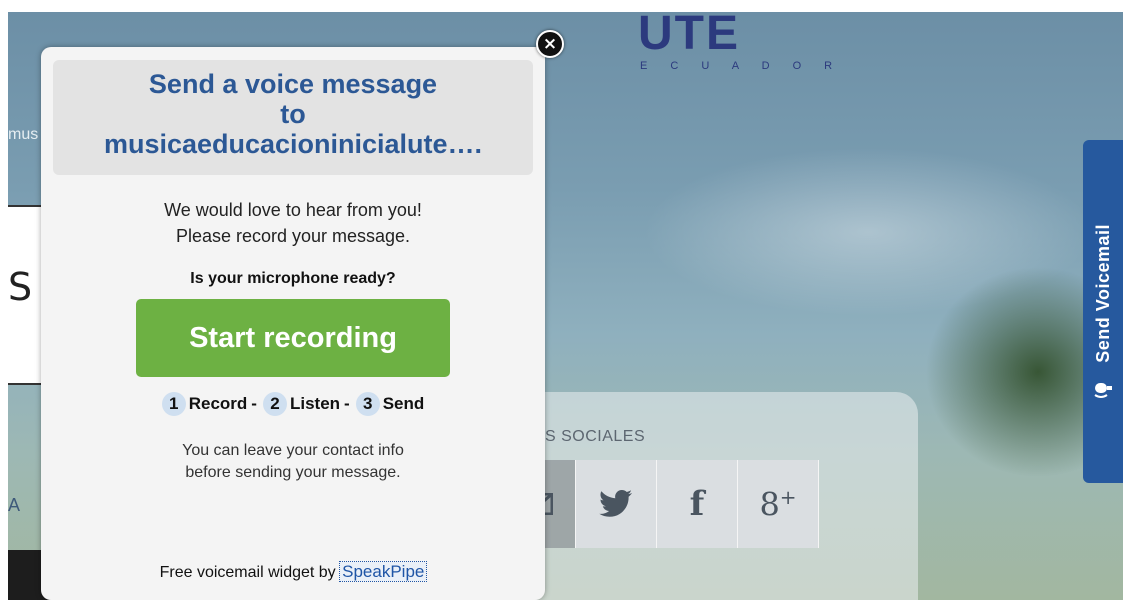 The width and height of the screenshot is (1123, 600). What do you see at coordinates (247, 572) in the screenshot?
I see `footer-text: Free voicemail widget by` at bounding box center [247, 572].